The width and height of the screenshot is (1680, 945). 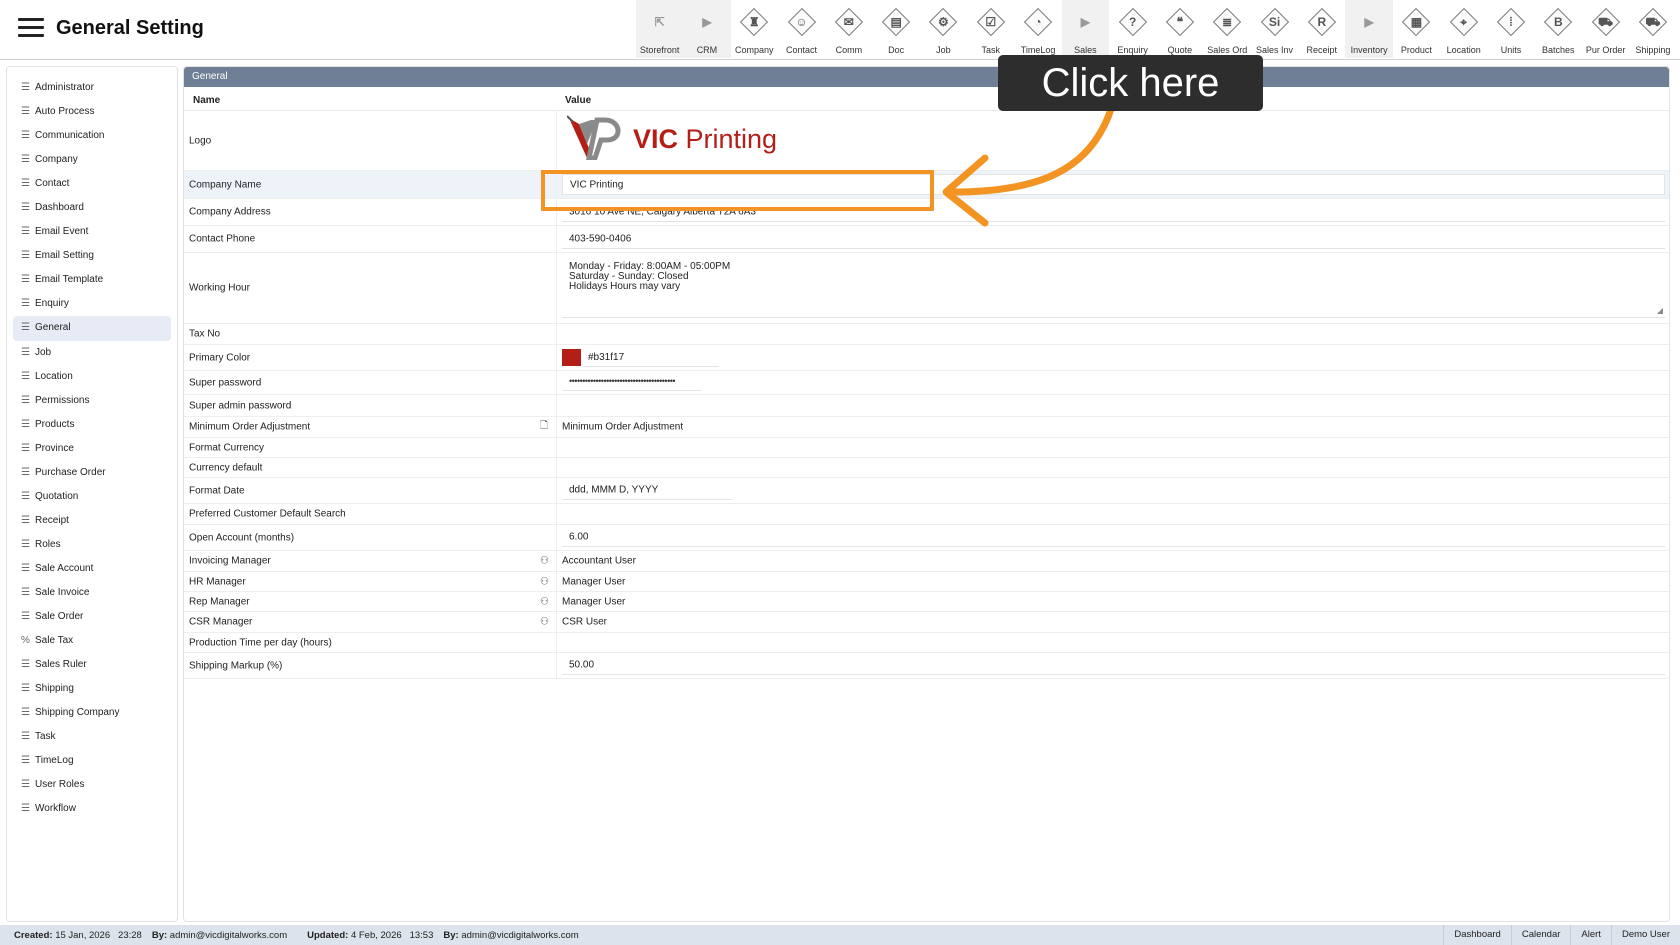 I want to click on sidebar-item-user-roles: ☰ User Roles, so click(x=92, y=785).